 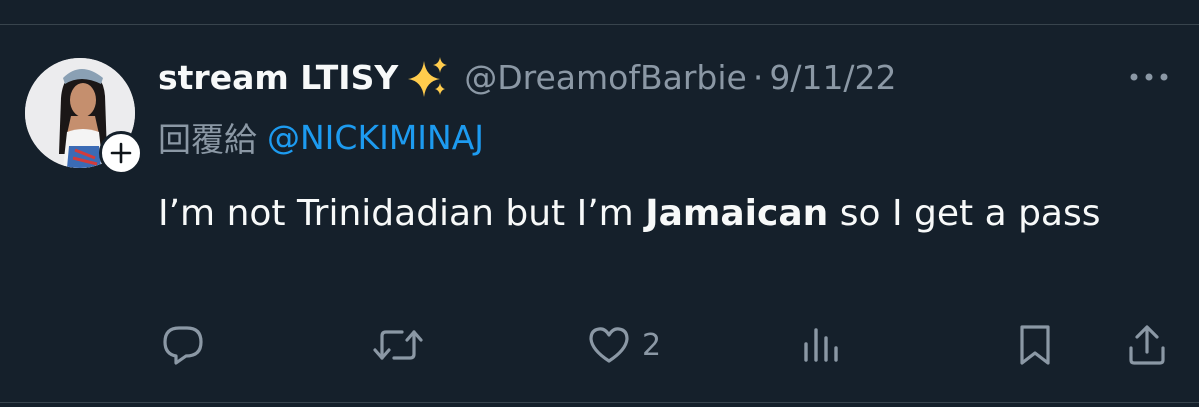 I want to click on bookmark-button, so click(x=1035, y=345).